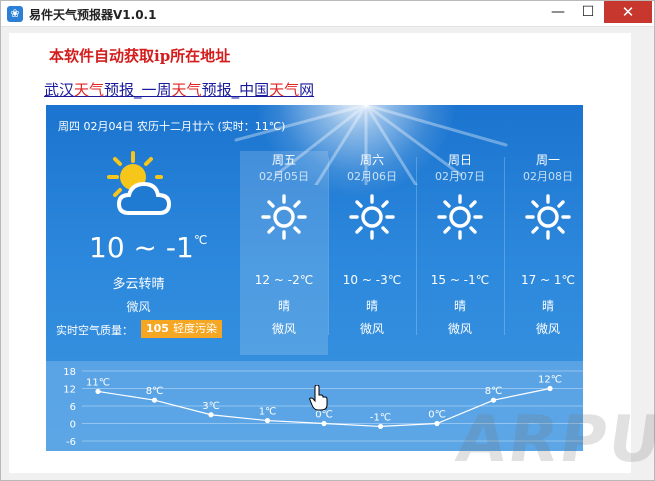  Describe the element at coordinates (327, 14) in the screenshot. I see `title-bar: ❀ 易件天气预报器V1.0.1 — ☐ ✕` at that location.